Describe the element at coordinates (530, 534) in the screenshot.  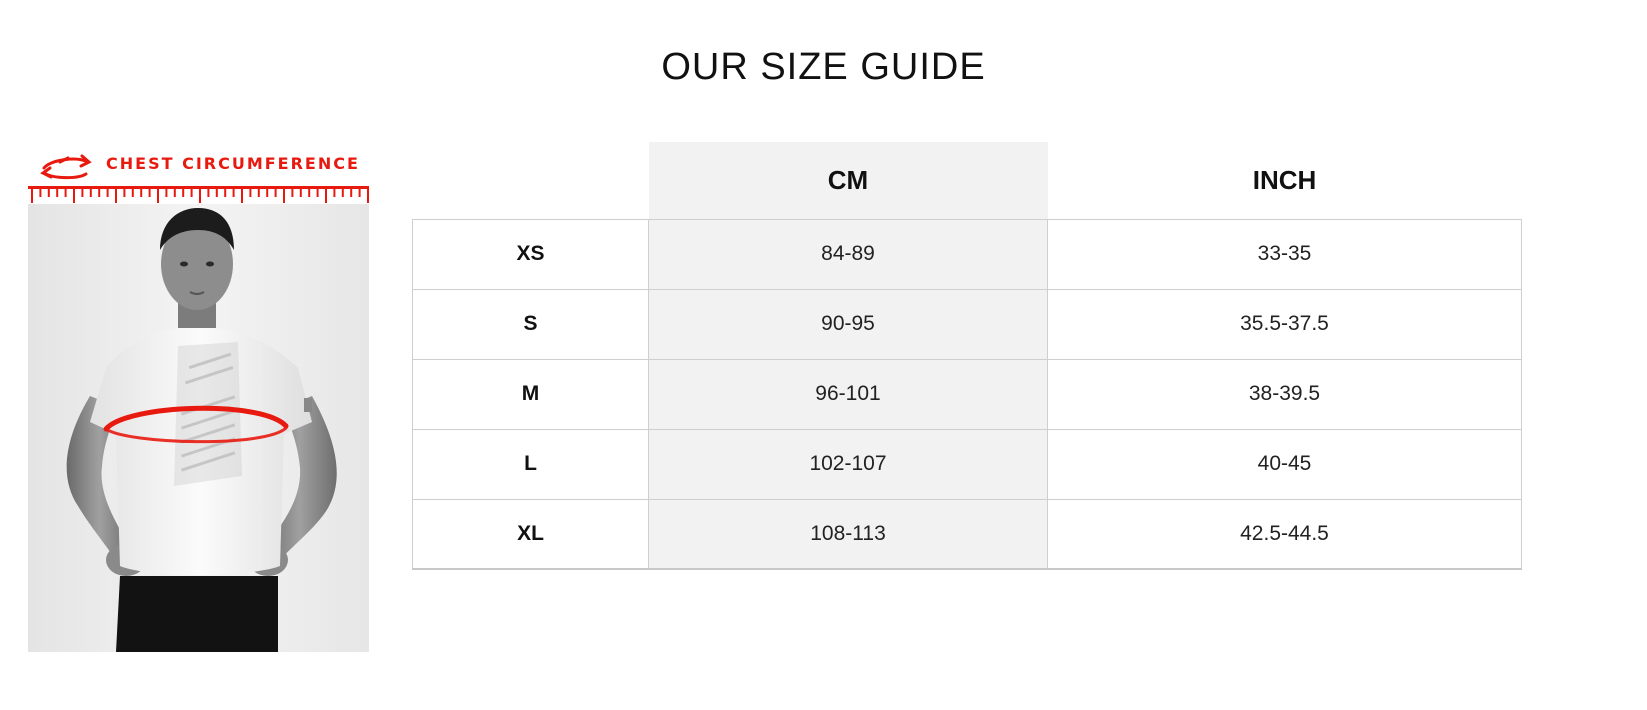
I see `size-label: XL` at that location.